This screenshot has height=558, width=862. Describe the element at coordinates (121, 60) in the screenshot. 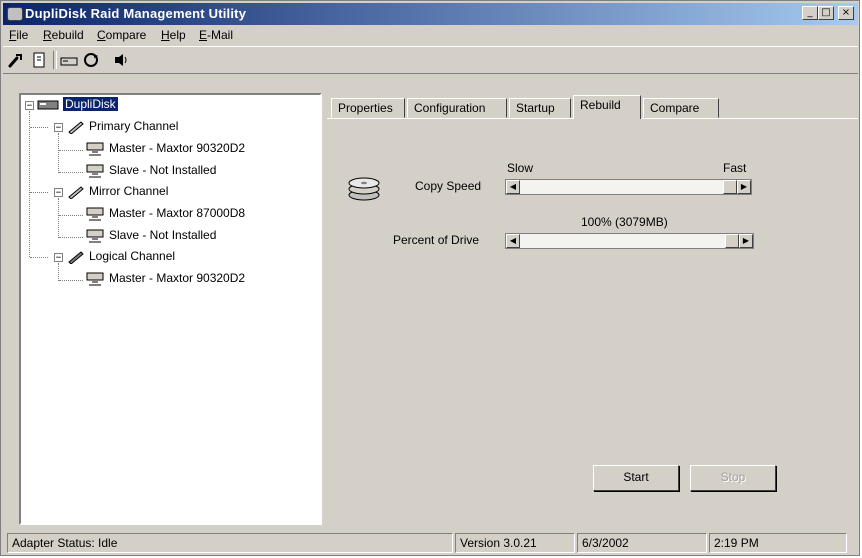

I see `speaker-icon` at that location.